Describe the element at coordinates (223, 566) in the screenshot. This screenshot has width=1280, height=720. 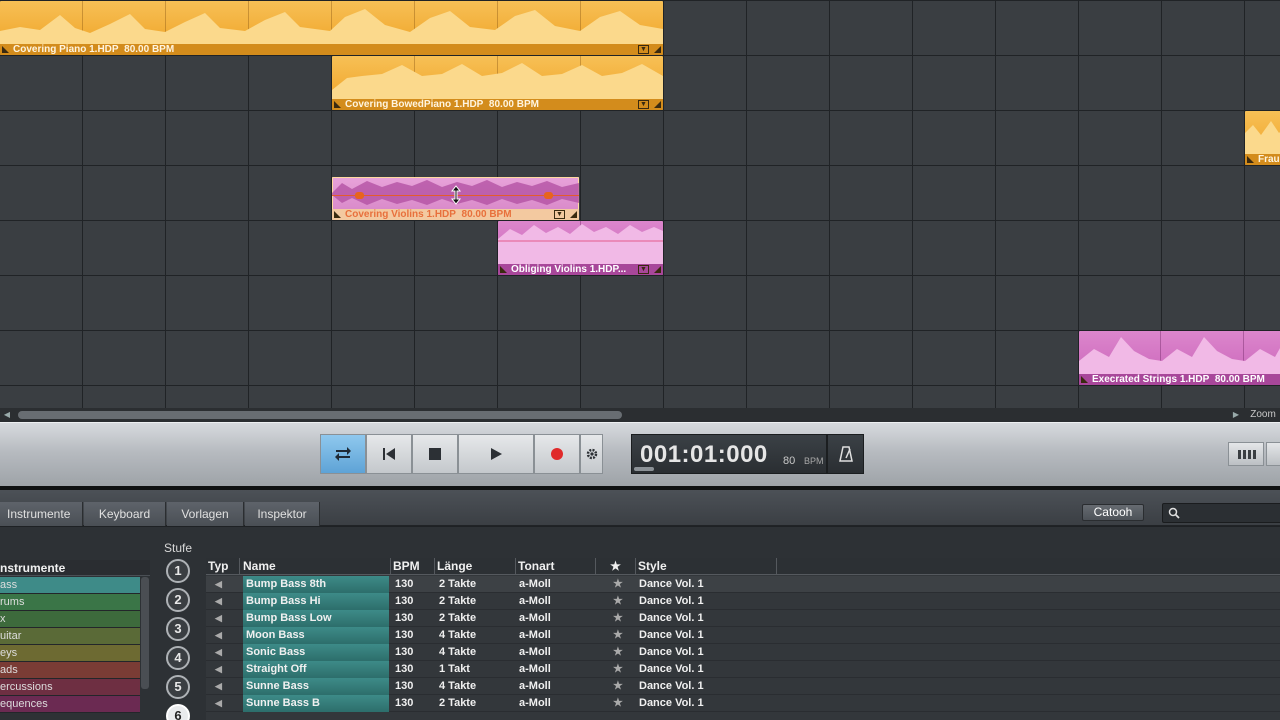
I see `col-typ: Typ` at that location.